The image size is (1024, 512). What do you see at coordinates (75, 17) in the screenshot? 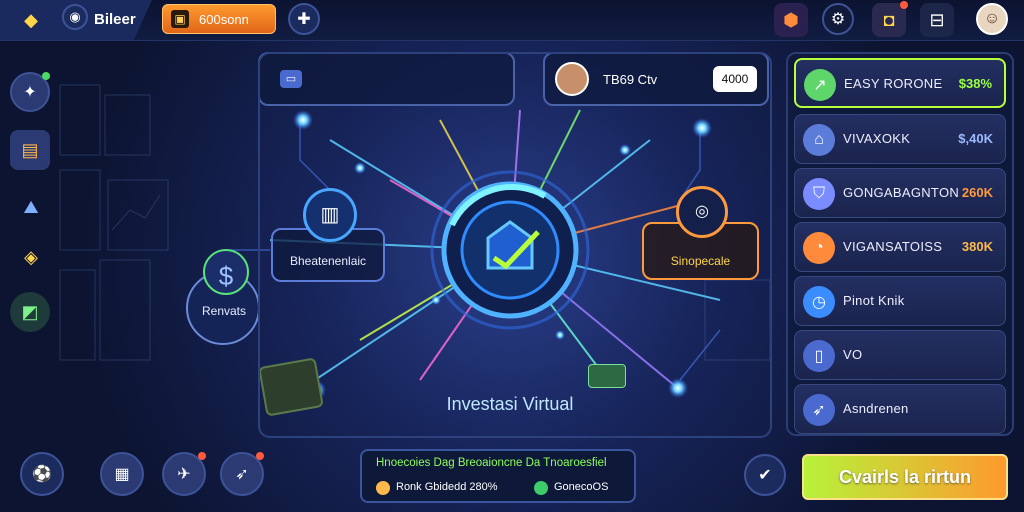
I see `profile-icon: ◉` at bounding box center [75, 17].